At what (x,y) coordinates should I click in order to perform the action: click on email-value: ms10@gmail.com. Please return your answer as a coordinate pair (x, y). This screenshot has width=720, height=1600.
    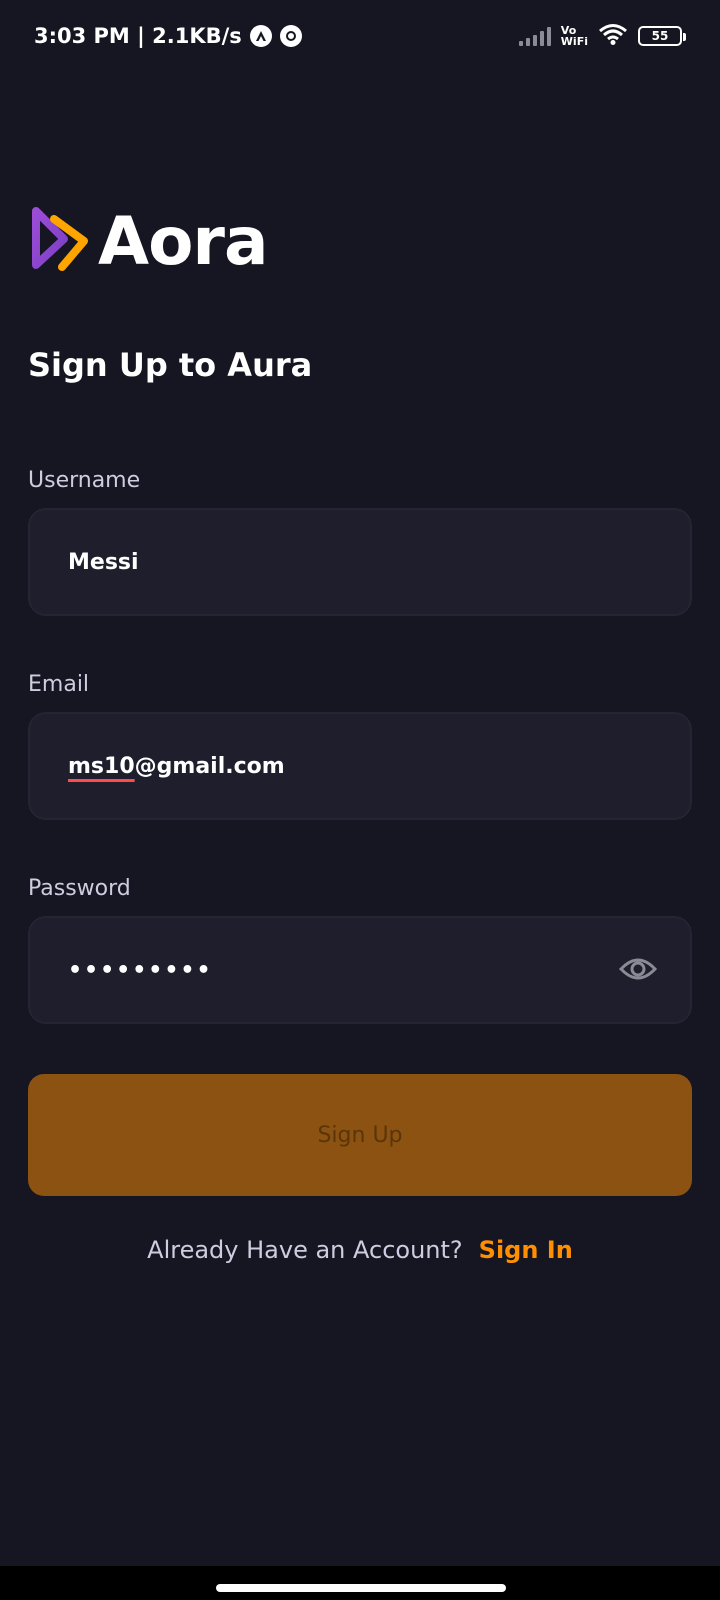
    Looking at the image, I should click on (176, 766).